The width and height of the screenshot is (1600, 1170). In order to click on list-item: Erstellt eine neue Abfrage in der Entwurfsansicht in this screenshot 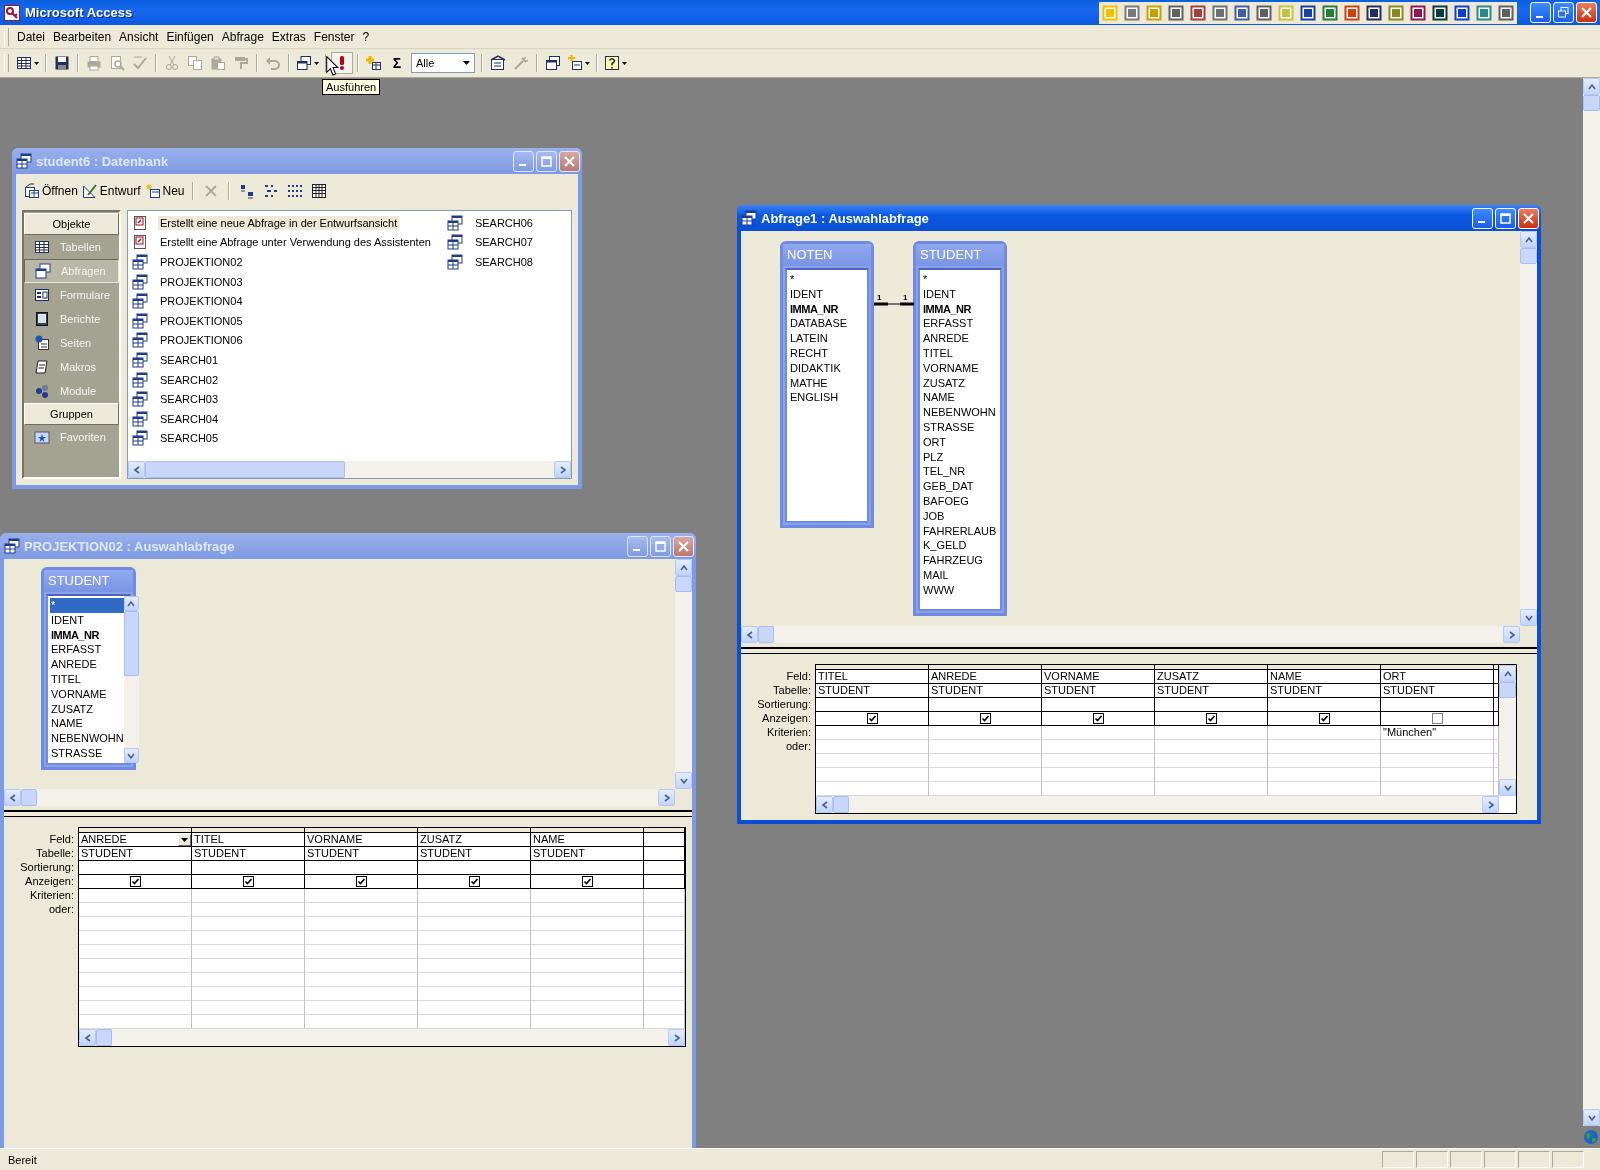, I will do `click(279, 222)`.